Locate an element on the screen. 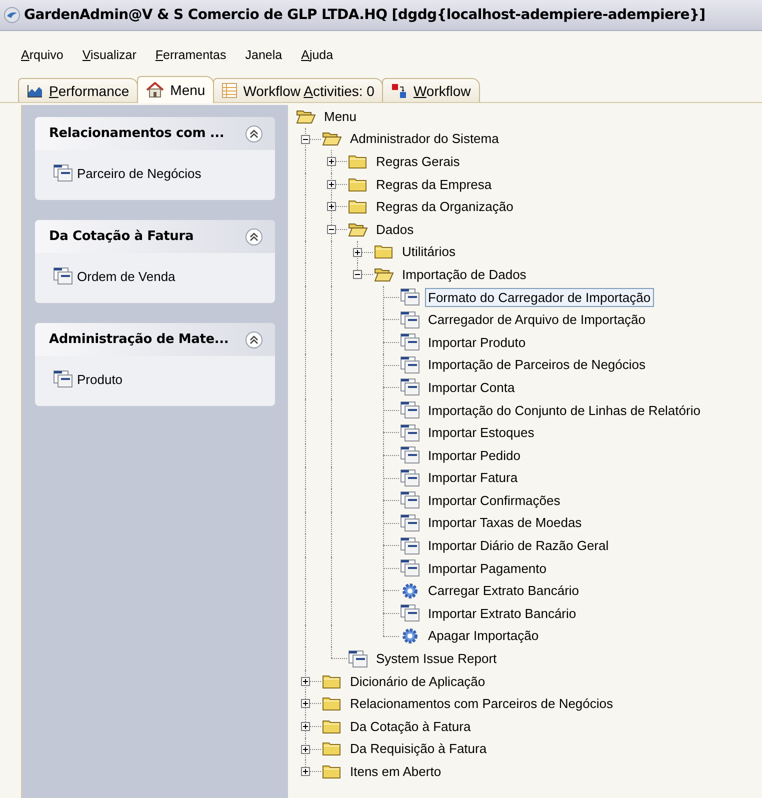  menu-item: Janela is located at coordinates (263, 55).